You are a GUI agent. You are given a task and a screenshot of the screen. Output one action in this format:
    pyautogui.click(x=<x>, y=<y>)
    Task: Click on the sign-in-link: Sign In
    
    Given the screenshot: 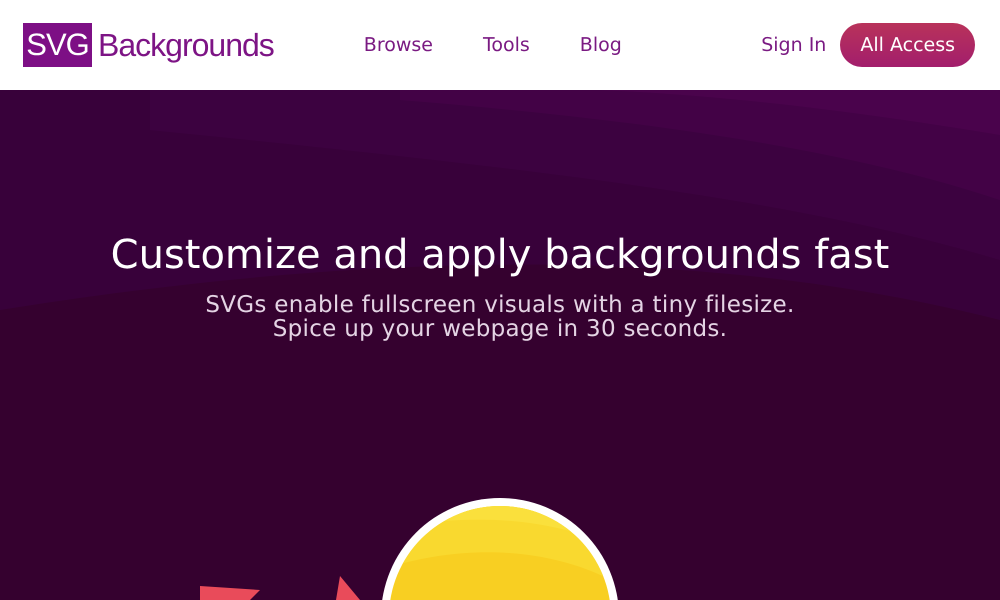 What is the action you would take?
    pyautogui.click(x=793, y=45)
    